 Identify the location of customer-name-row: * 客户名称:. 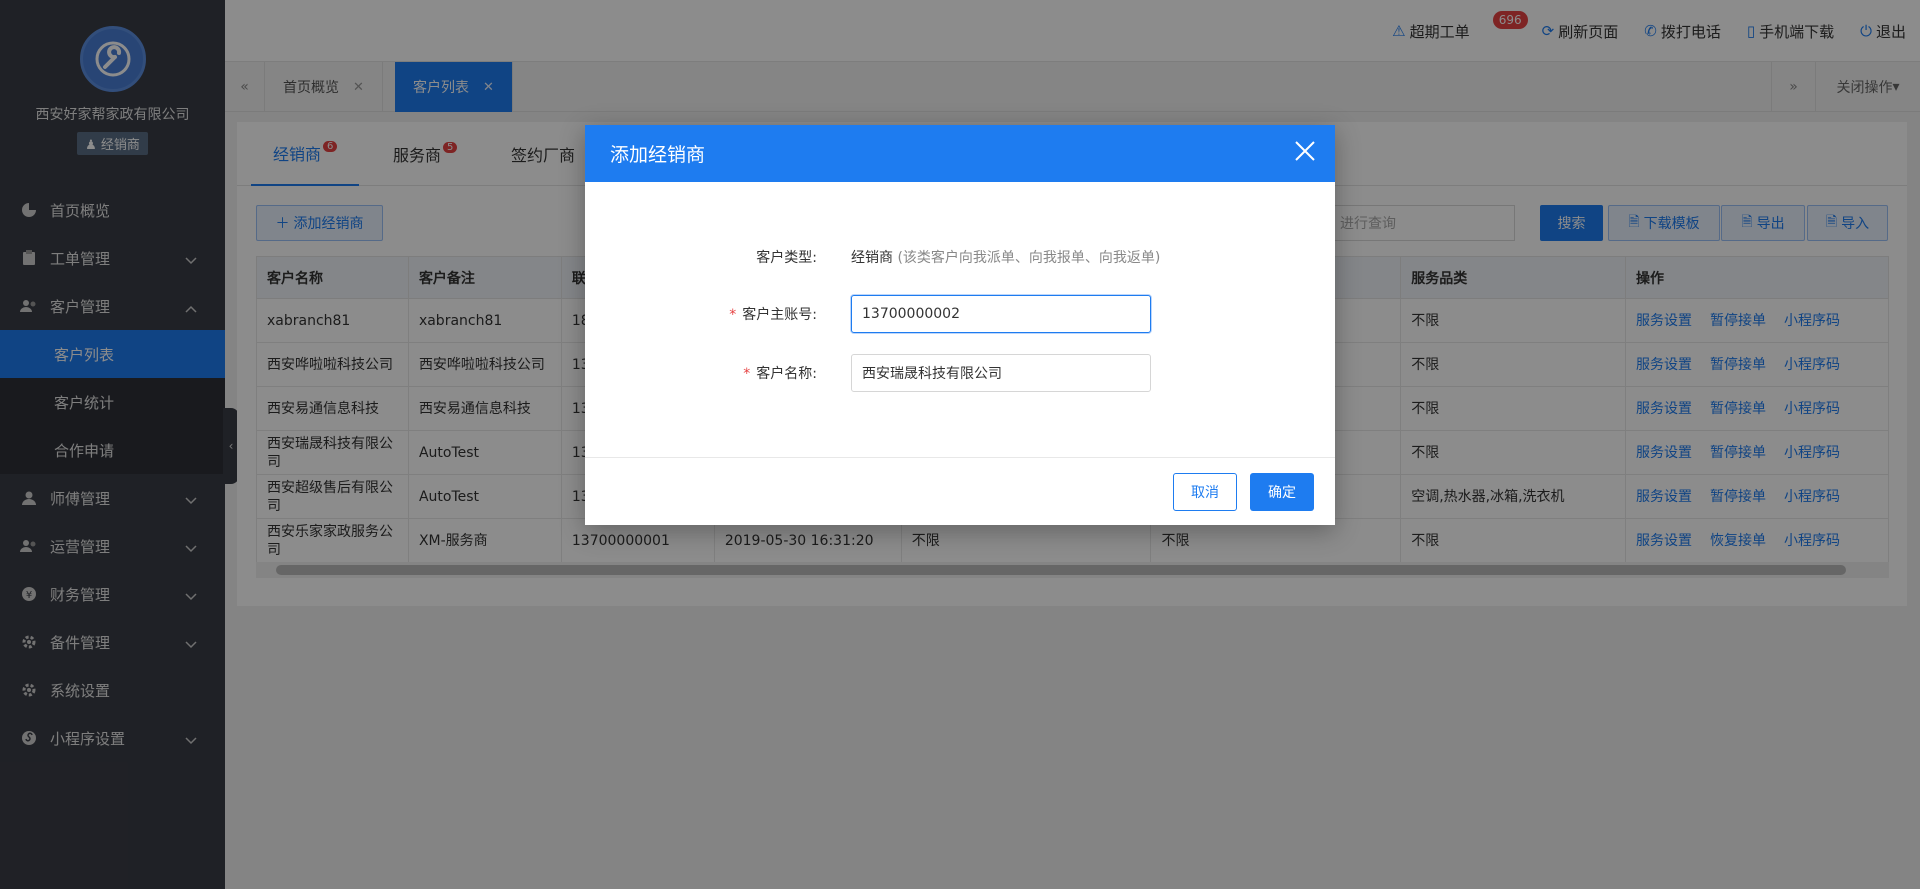
(960, 373).